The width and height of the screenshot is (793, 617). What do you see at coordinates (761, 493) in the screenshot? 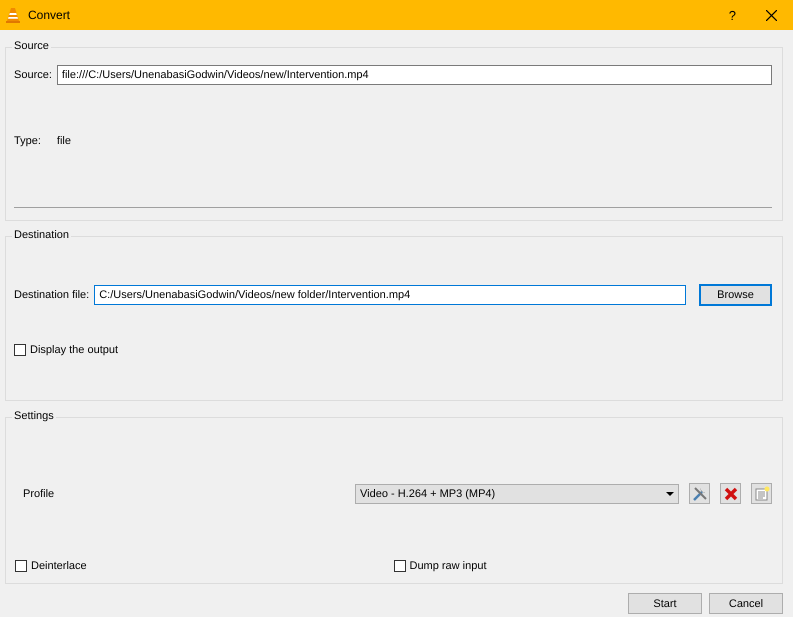
I see `new-profile-icon` at bounding box center [761, 493].